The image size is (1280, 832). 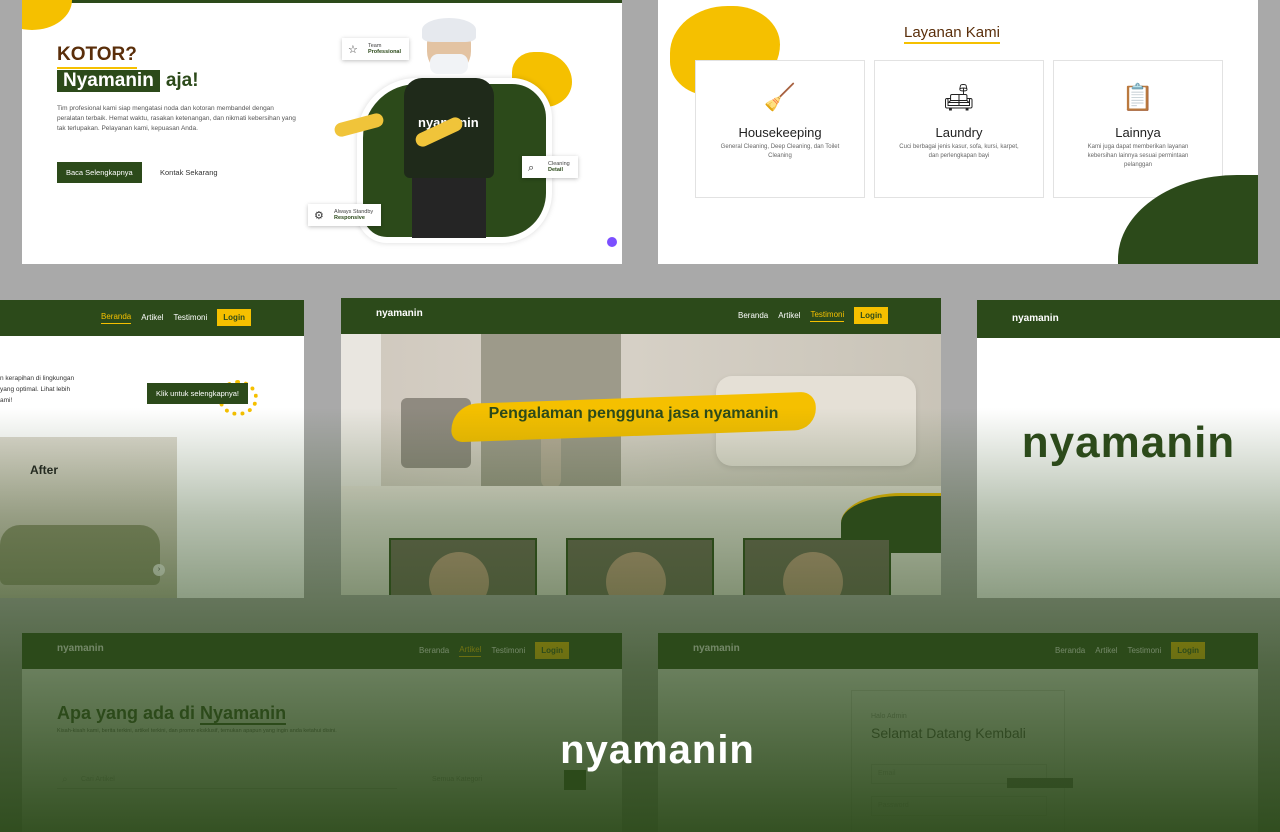 What do you see at coordinates (550, 167) in the screenshot?
I see `tag-detail: ⌕ Cleaning Detail` at bounding box center [550, 167].